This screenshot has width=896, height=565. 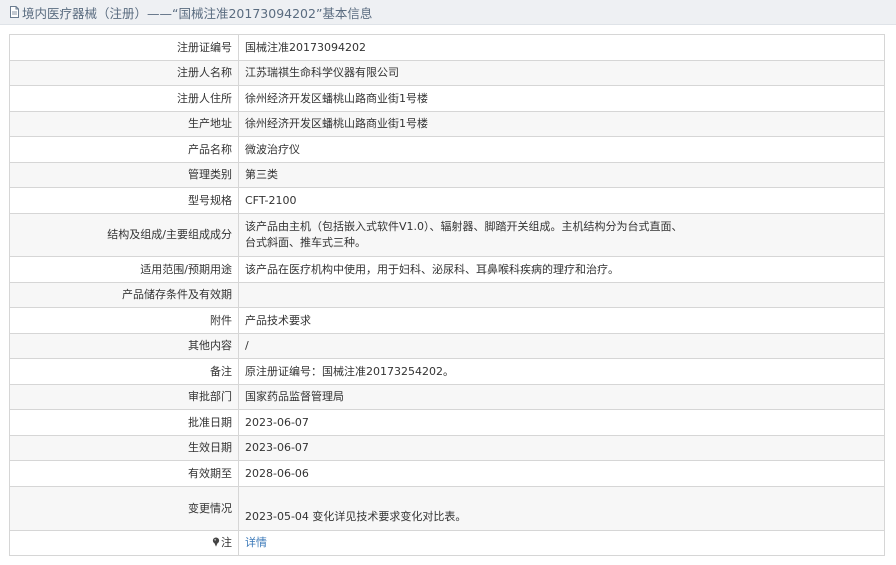 I want to click on table-row: 注册人住所 徐州经济开发区蟠桃山路商业街1号楼, so click(x=447, y=98).